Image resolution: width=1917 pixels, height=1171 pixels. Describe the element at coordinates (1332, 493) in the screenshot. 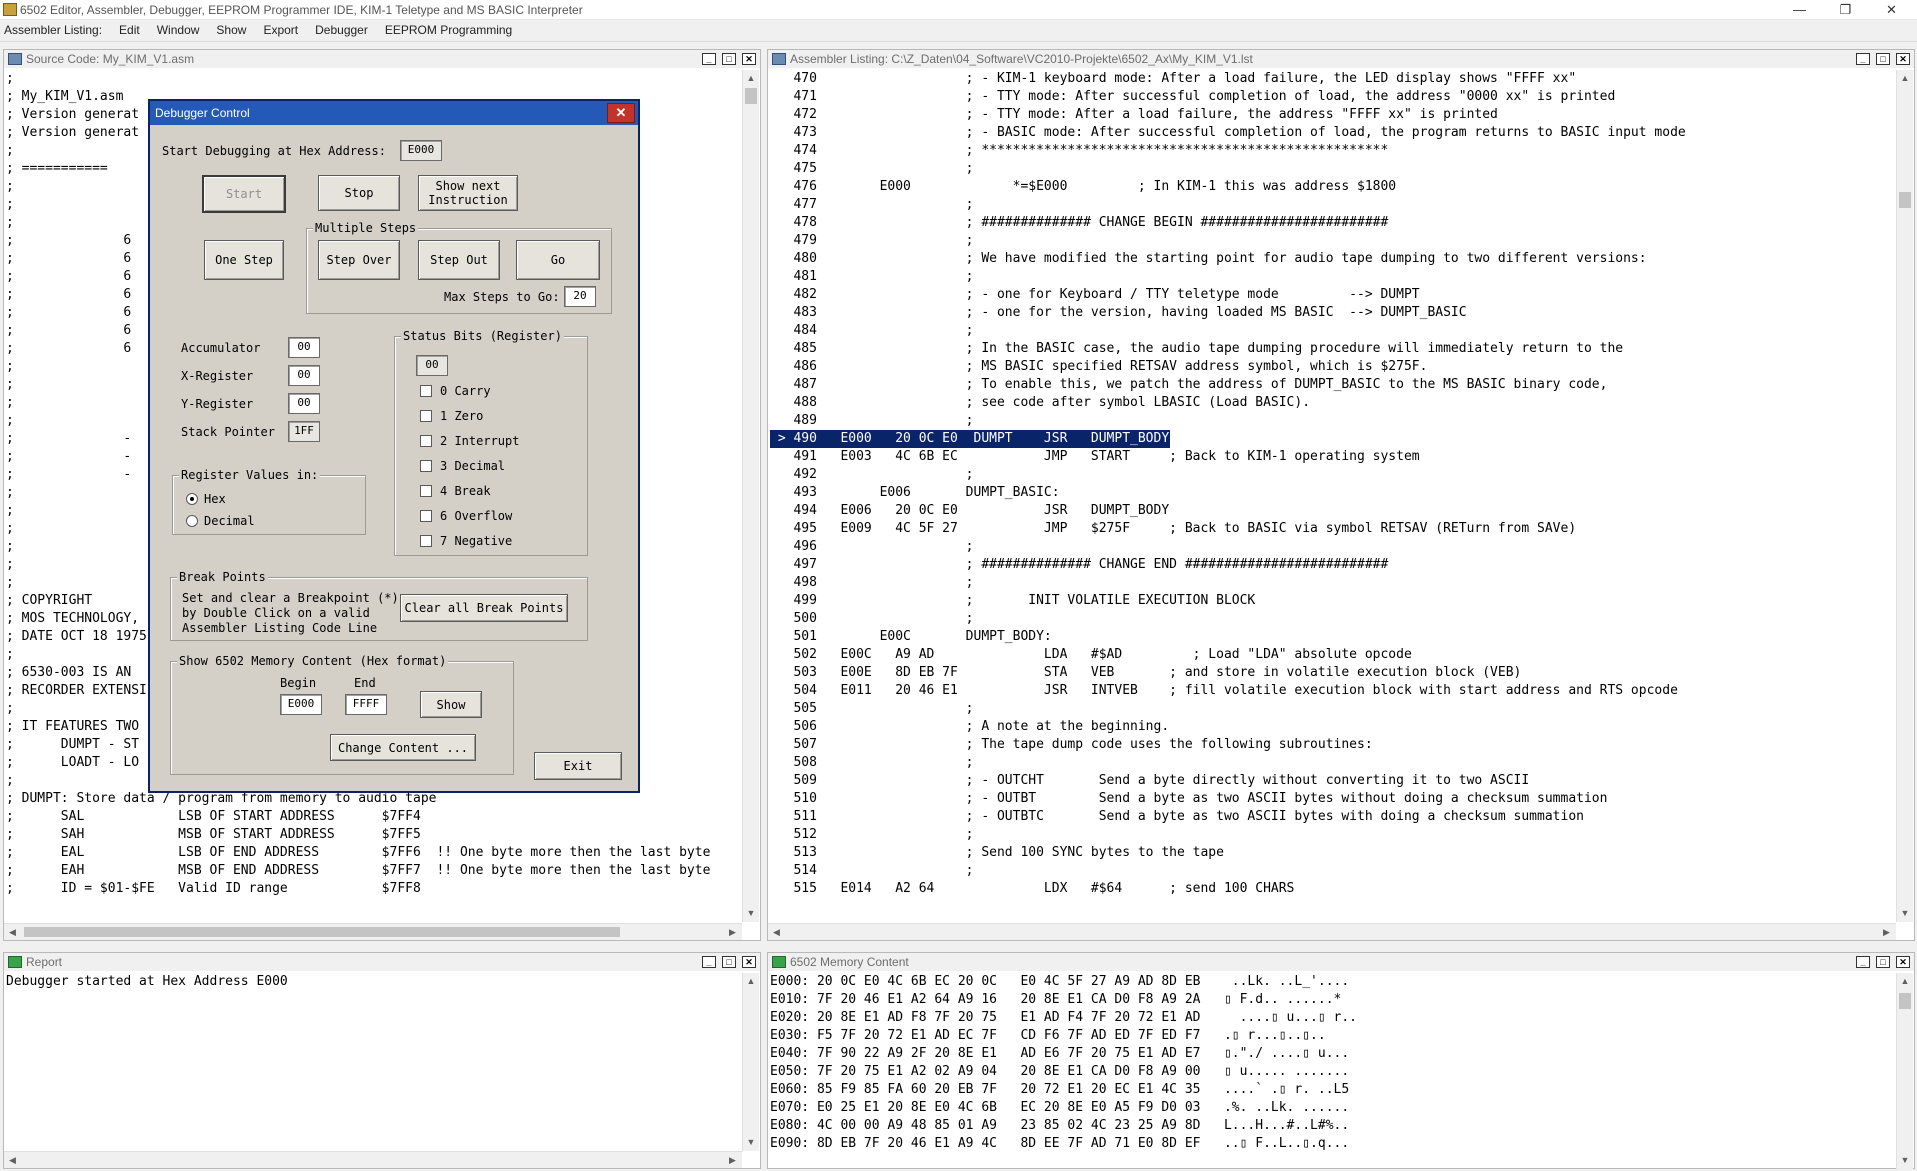

I see `code-line: 493 E006 DUMPT_BASIC:` at that location.